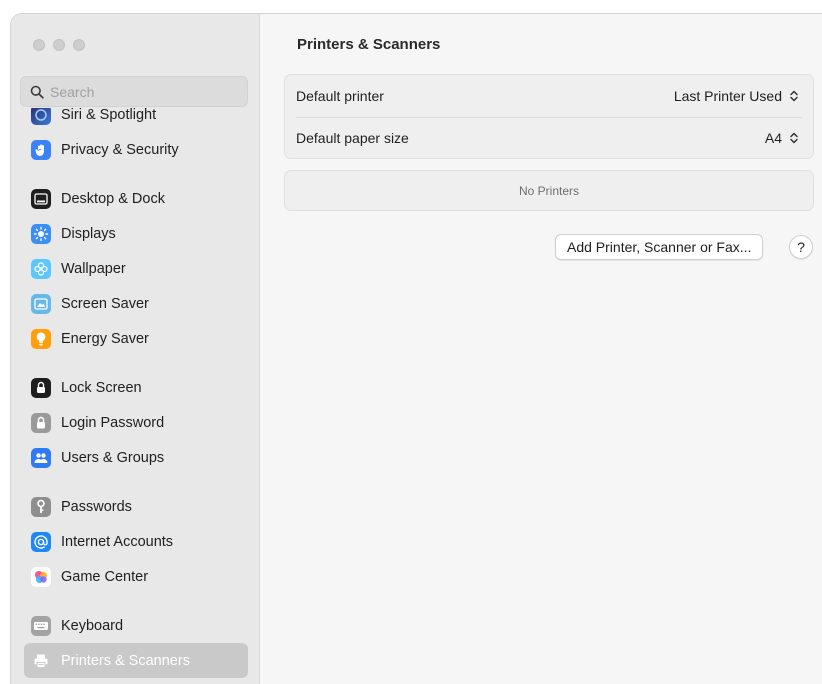 The height and width of the screenshot is (684, 822). What do you see at coordinates (101, 387) in the screenshot?
I see `sidebar-item-label: Lock Screen` at bounding box center [101, 387].